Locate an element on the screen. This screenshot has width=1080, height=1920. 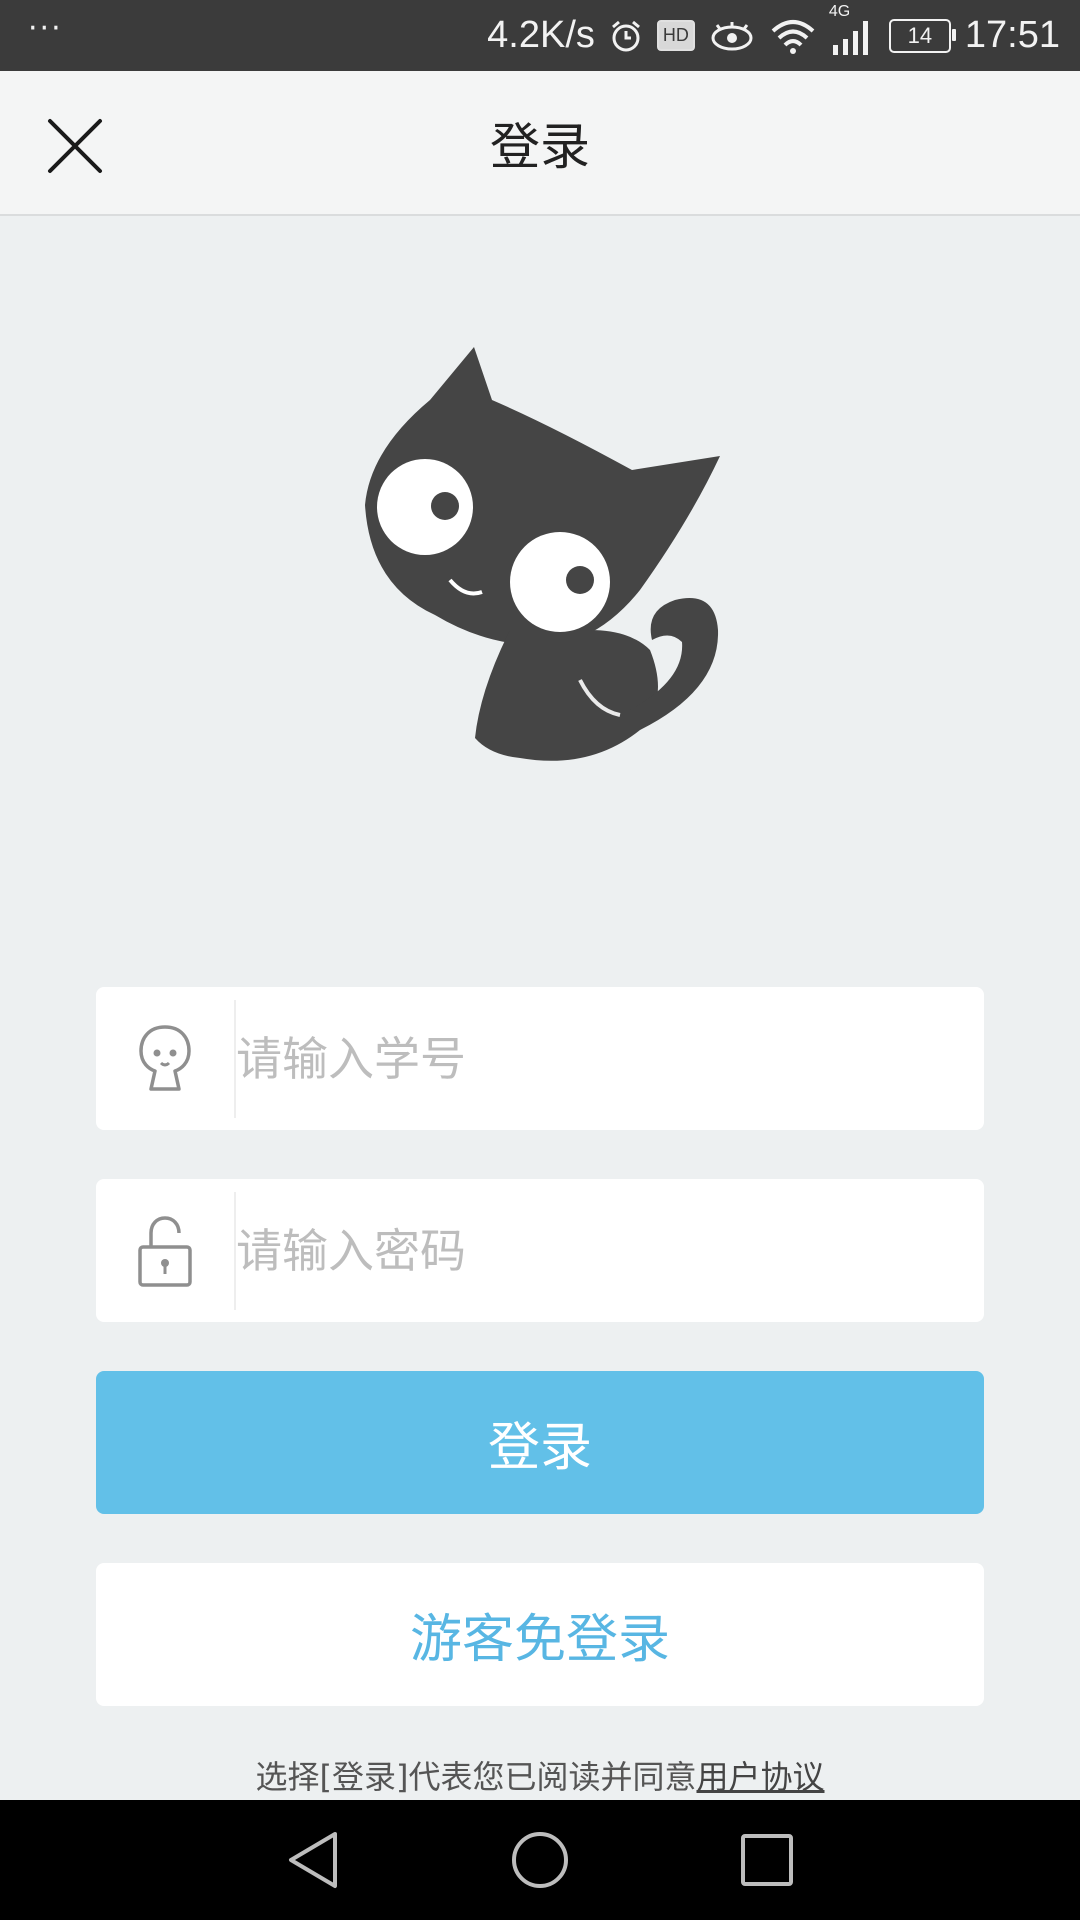
page-title: 登录 is located at coordinates (540, 146).